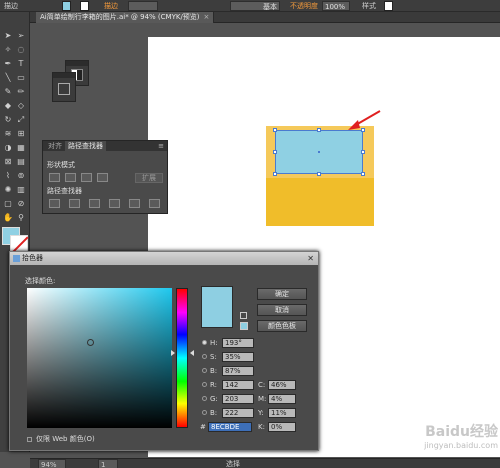 The image size is (500, 468). Describe the element at coordinates (164, 258) in the screenshot. I see `dialog-title-bar: 拾色器 ✕` at that location.